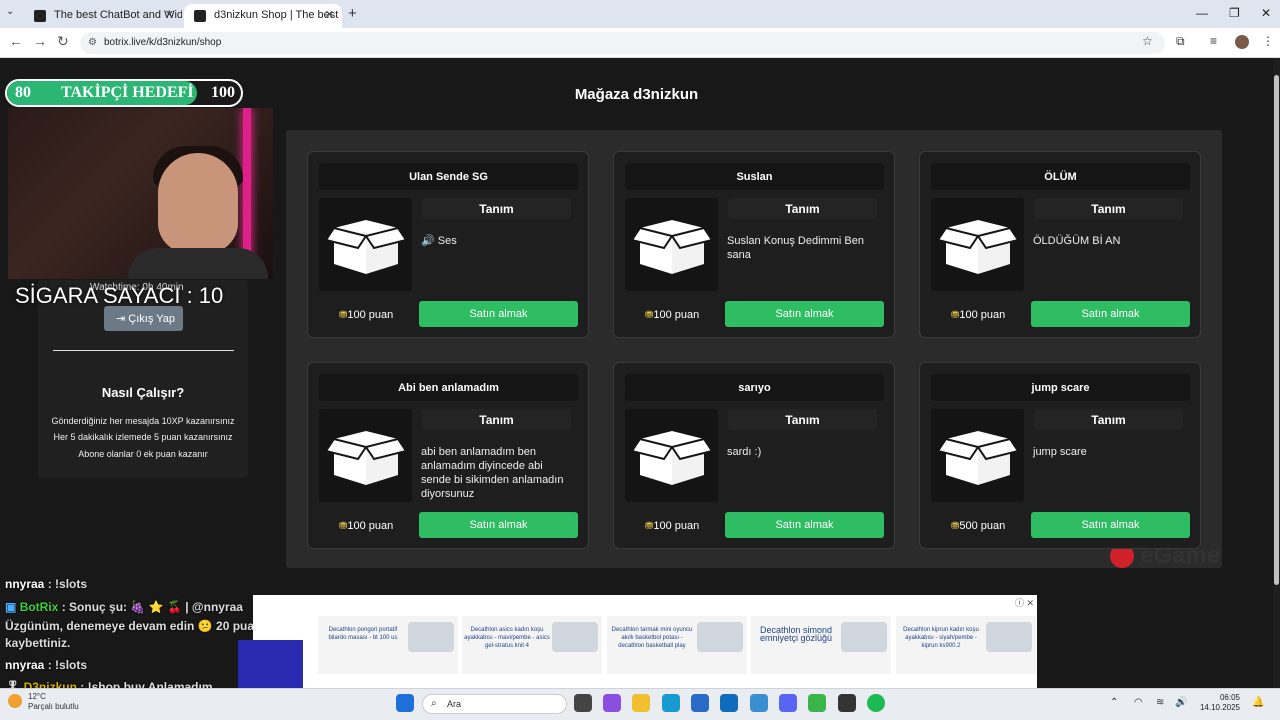  What do you see at coordinates (16, 41) in the screenshot?
I see `back-icon: ←` at bounding box center [16, 41].